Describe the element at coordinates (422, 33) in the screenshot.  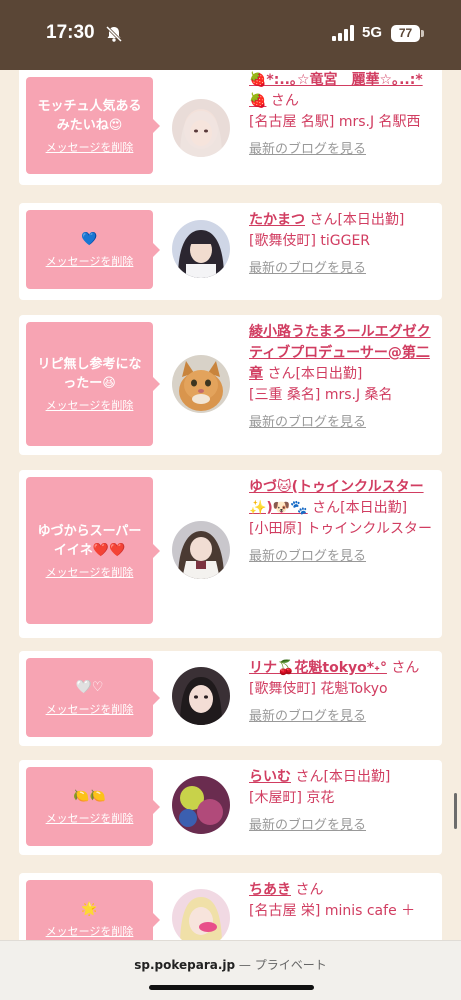
I see `battery-tip` at that location.